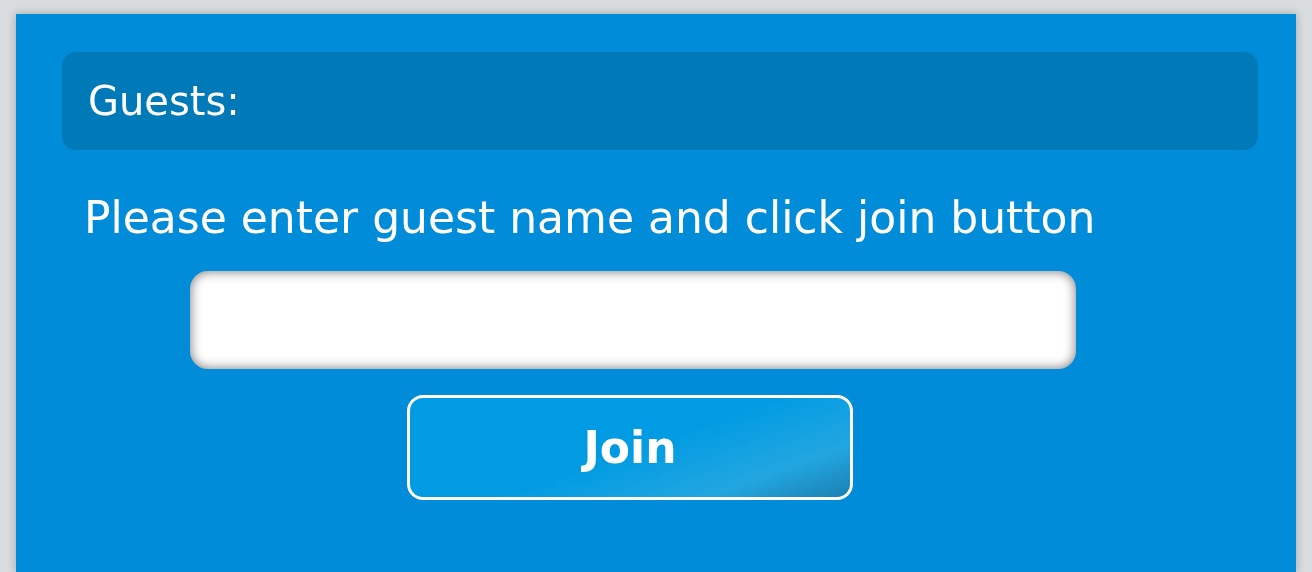 This screenshot has width=1312, height=572. Describe the element at coordinates (164, 101) in the screenshot. I see `header-title: Guests:` at that location.